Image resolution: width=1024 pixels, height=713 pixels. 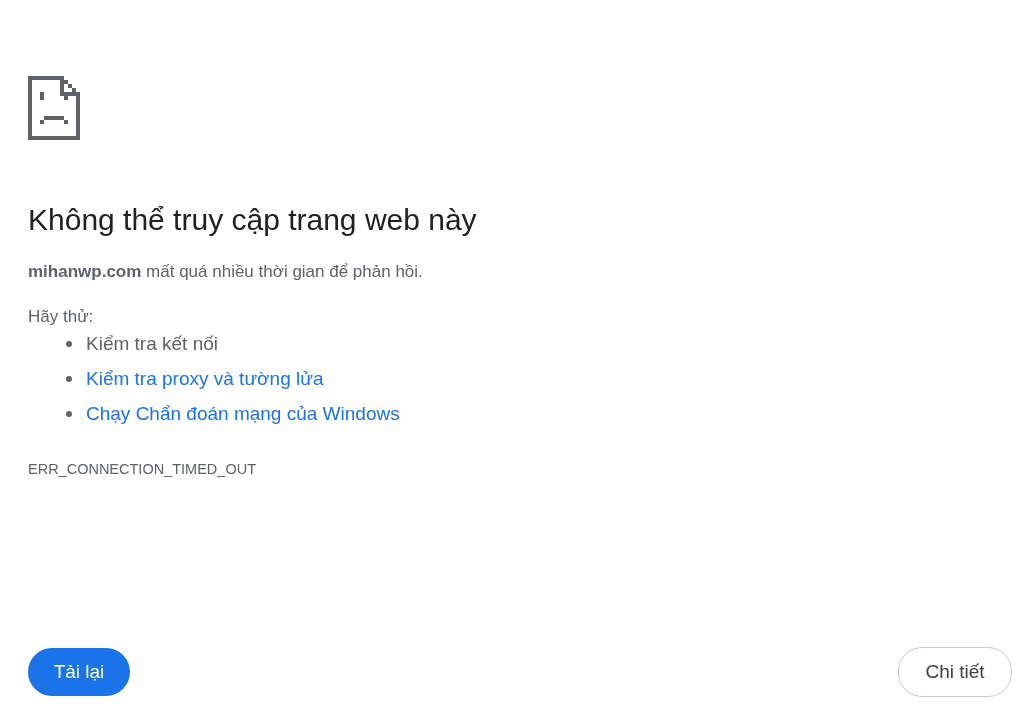 What do you see at coordinates (243, 414) in the screenshot?
I see `suggestion-link: Chạy Chẩn đoán mạng của Windows` at bounding box center [243, 414].